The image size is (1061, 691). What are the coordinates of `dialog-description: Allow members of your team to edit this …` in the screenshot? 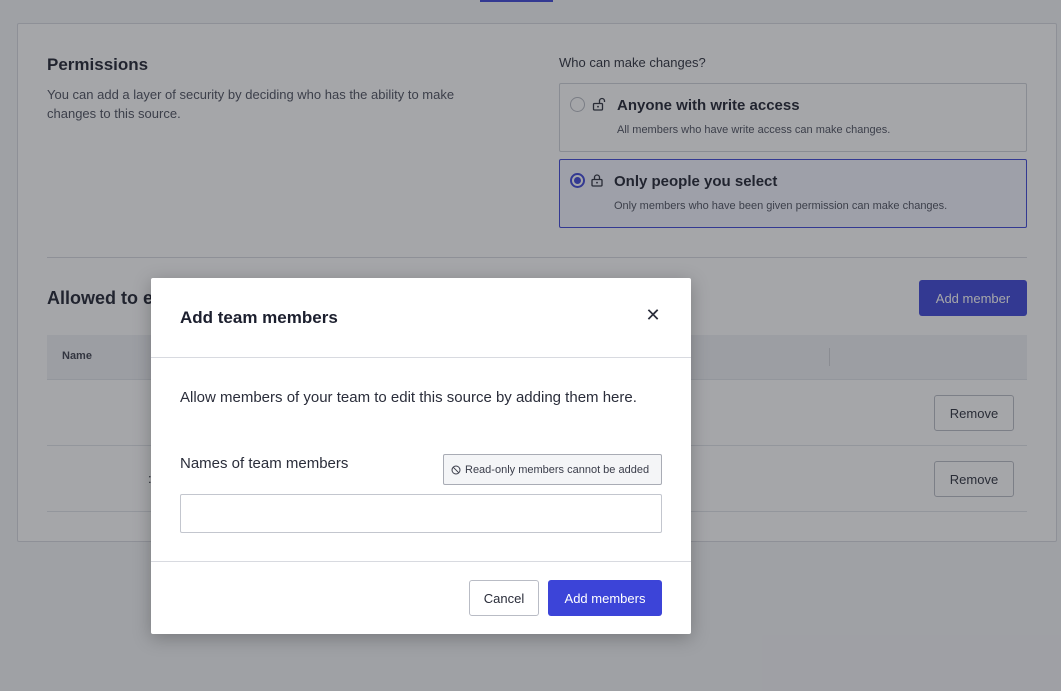 It's located at (408, 397).